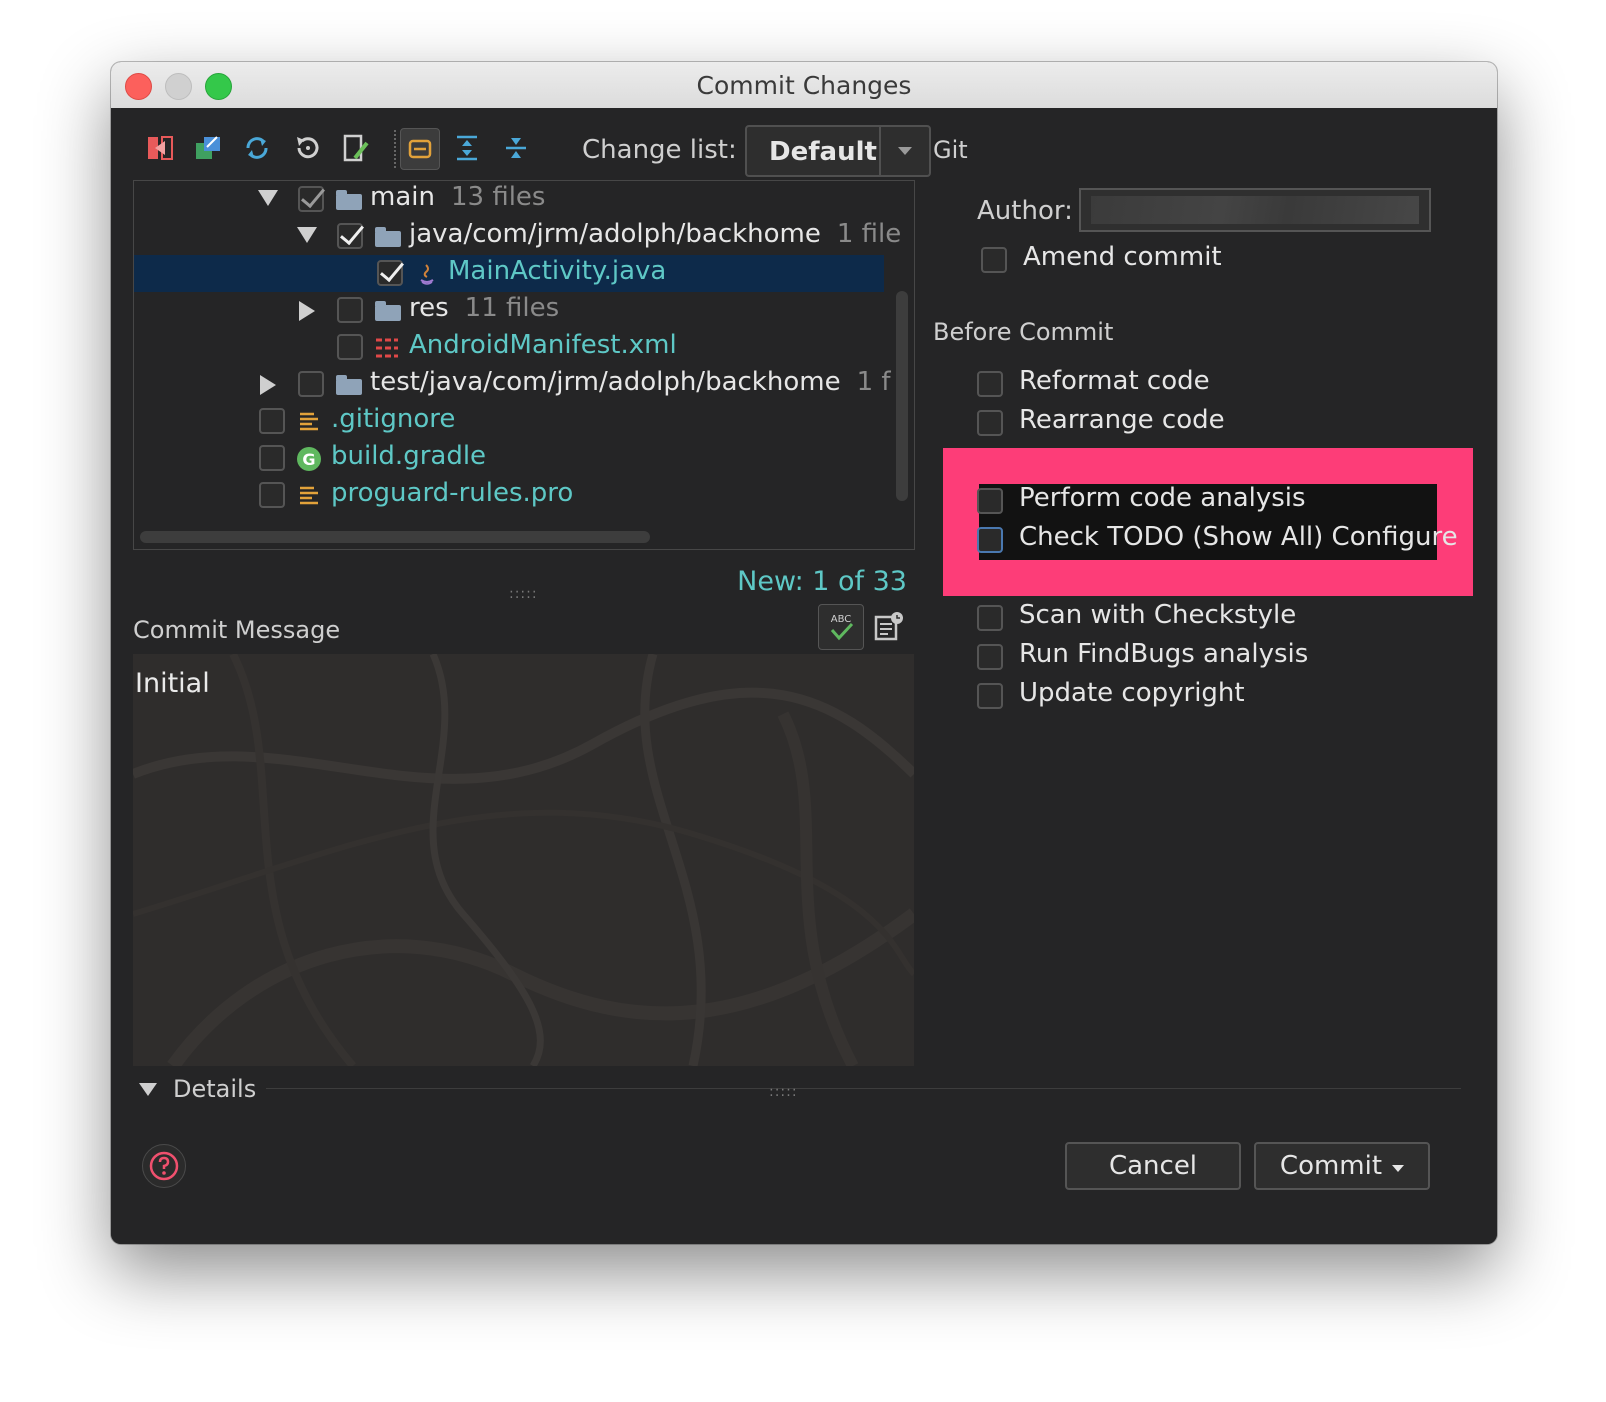 This screenshot has width=1606, height=1402. Describe the element at coordinates (516, 148) in the screenshot. I see `collapse-all-icon` at that location.